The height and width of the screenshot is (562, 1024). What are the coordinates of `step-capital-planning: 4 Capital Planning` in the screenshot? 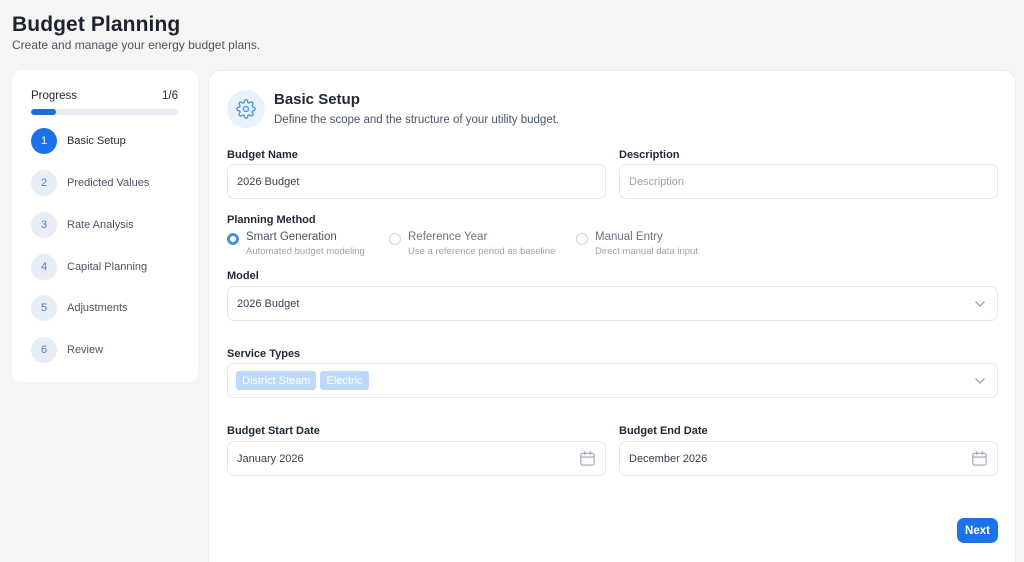 It's located at (111, 267).